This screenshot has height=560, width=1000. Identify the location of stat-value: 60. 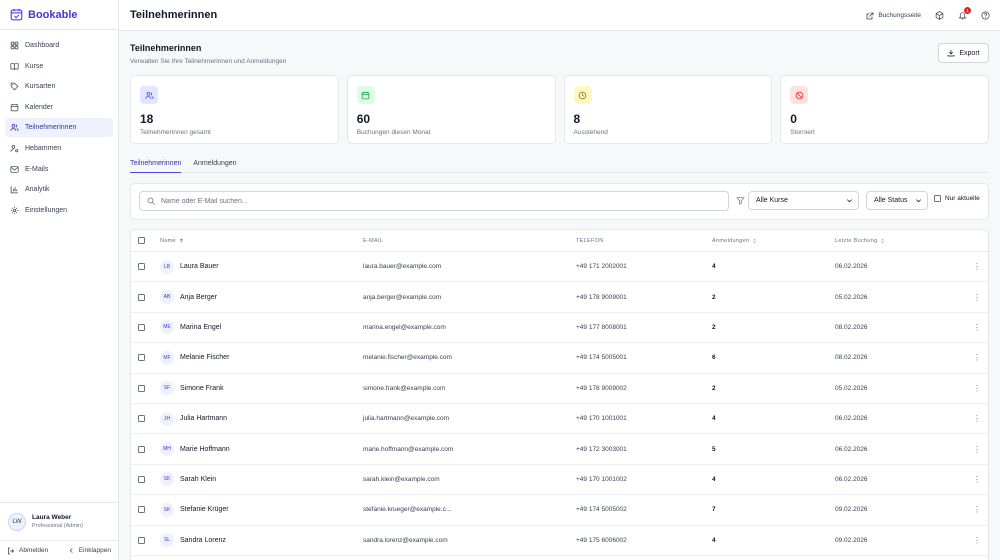
(363, 119).